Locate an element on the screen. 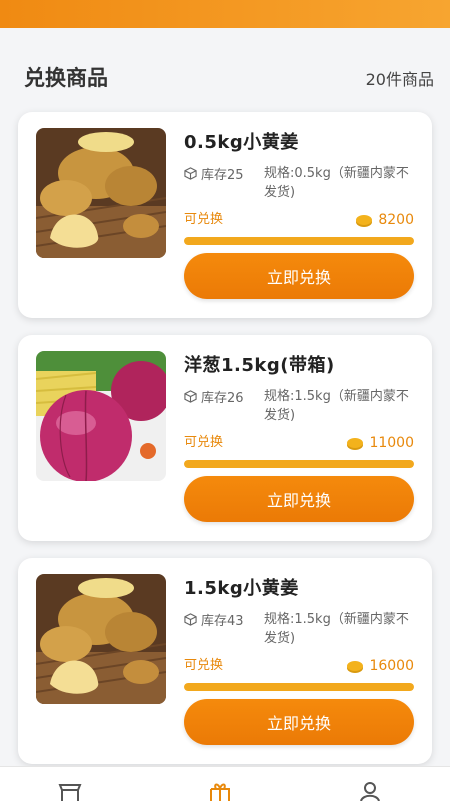 This screenshot has width=450, height=801. product-stock: 库存25 is located at coordinates (214, 173).